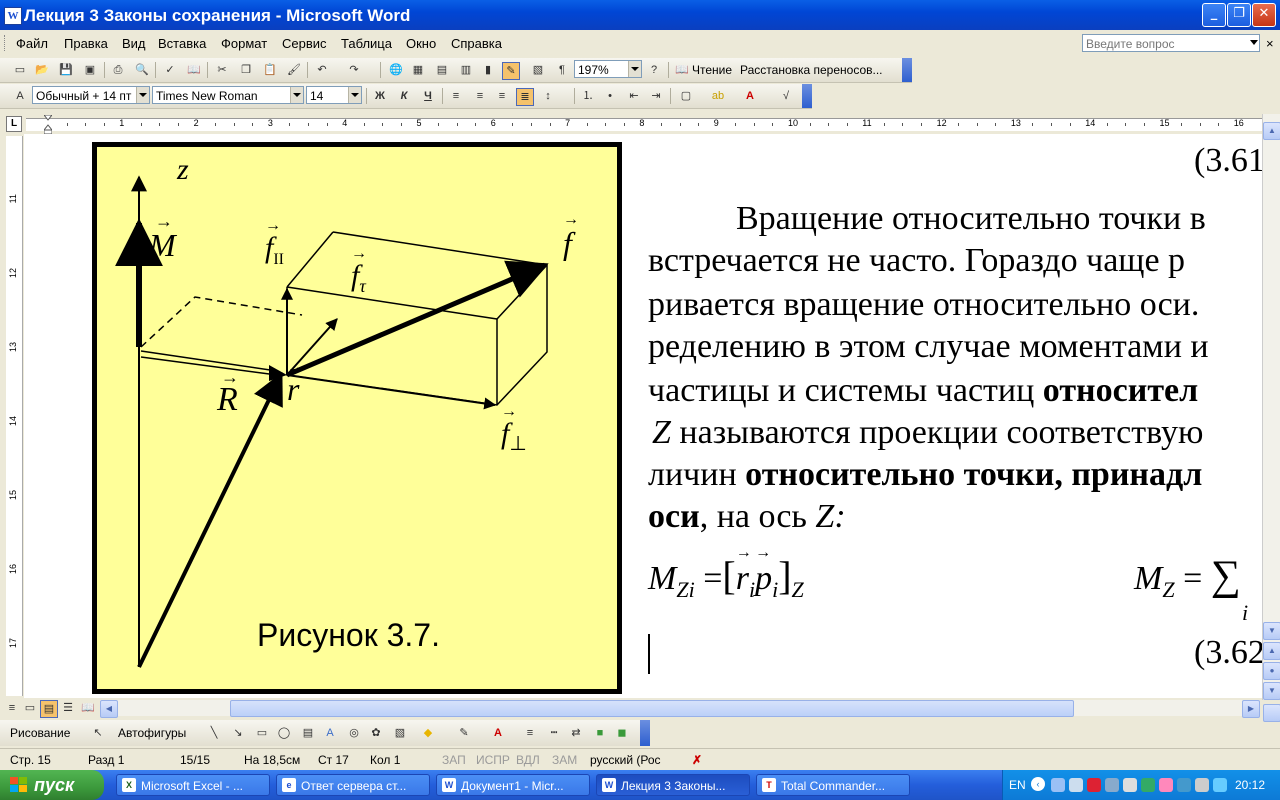  What do you see at coordinates (1271, 713) in the screenshot?
I see `scroll-thumb` at bounding box center [1271, 713].